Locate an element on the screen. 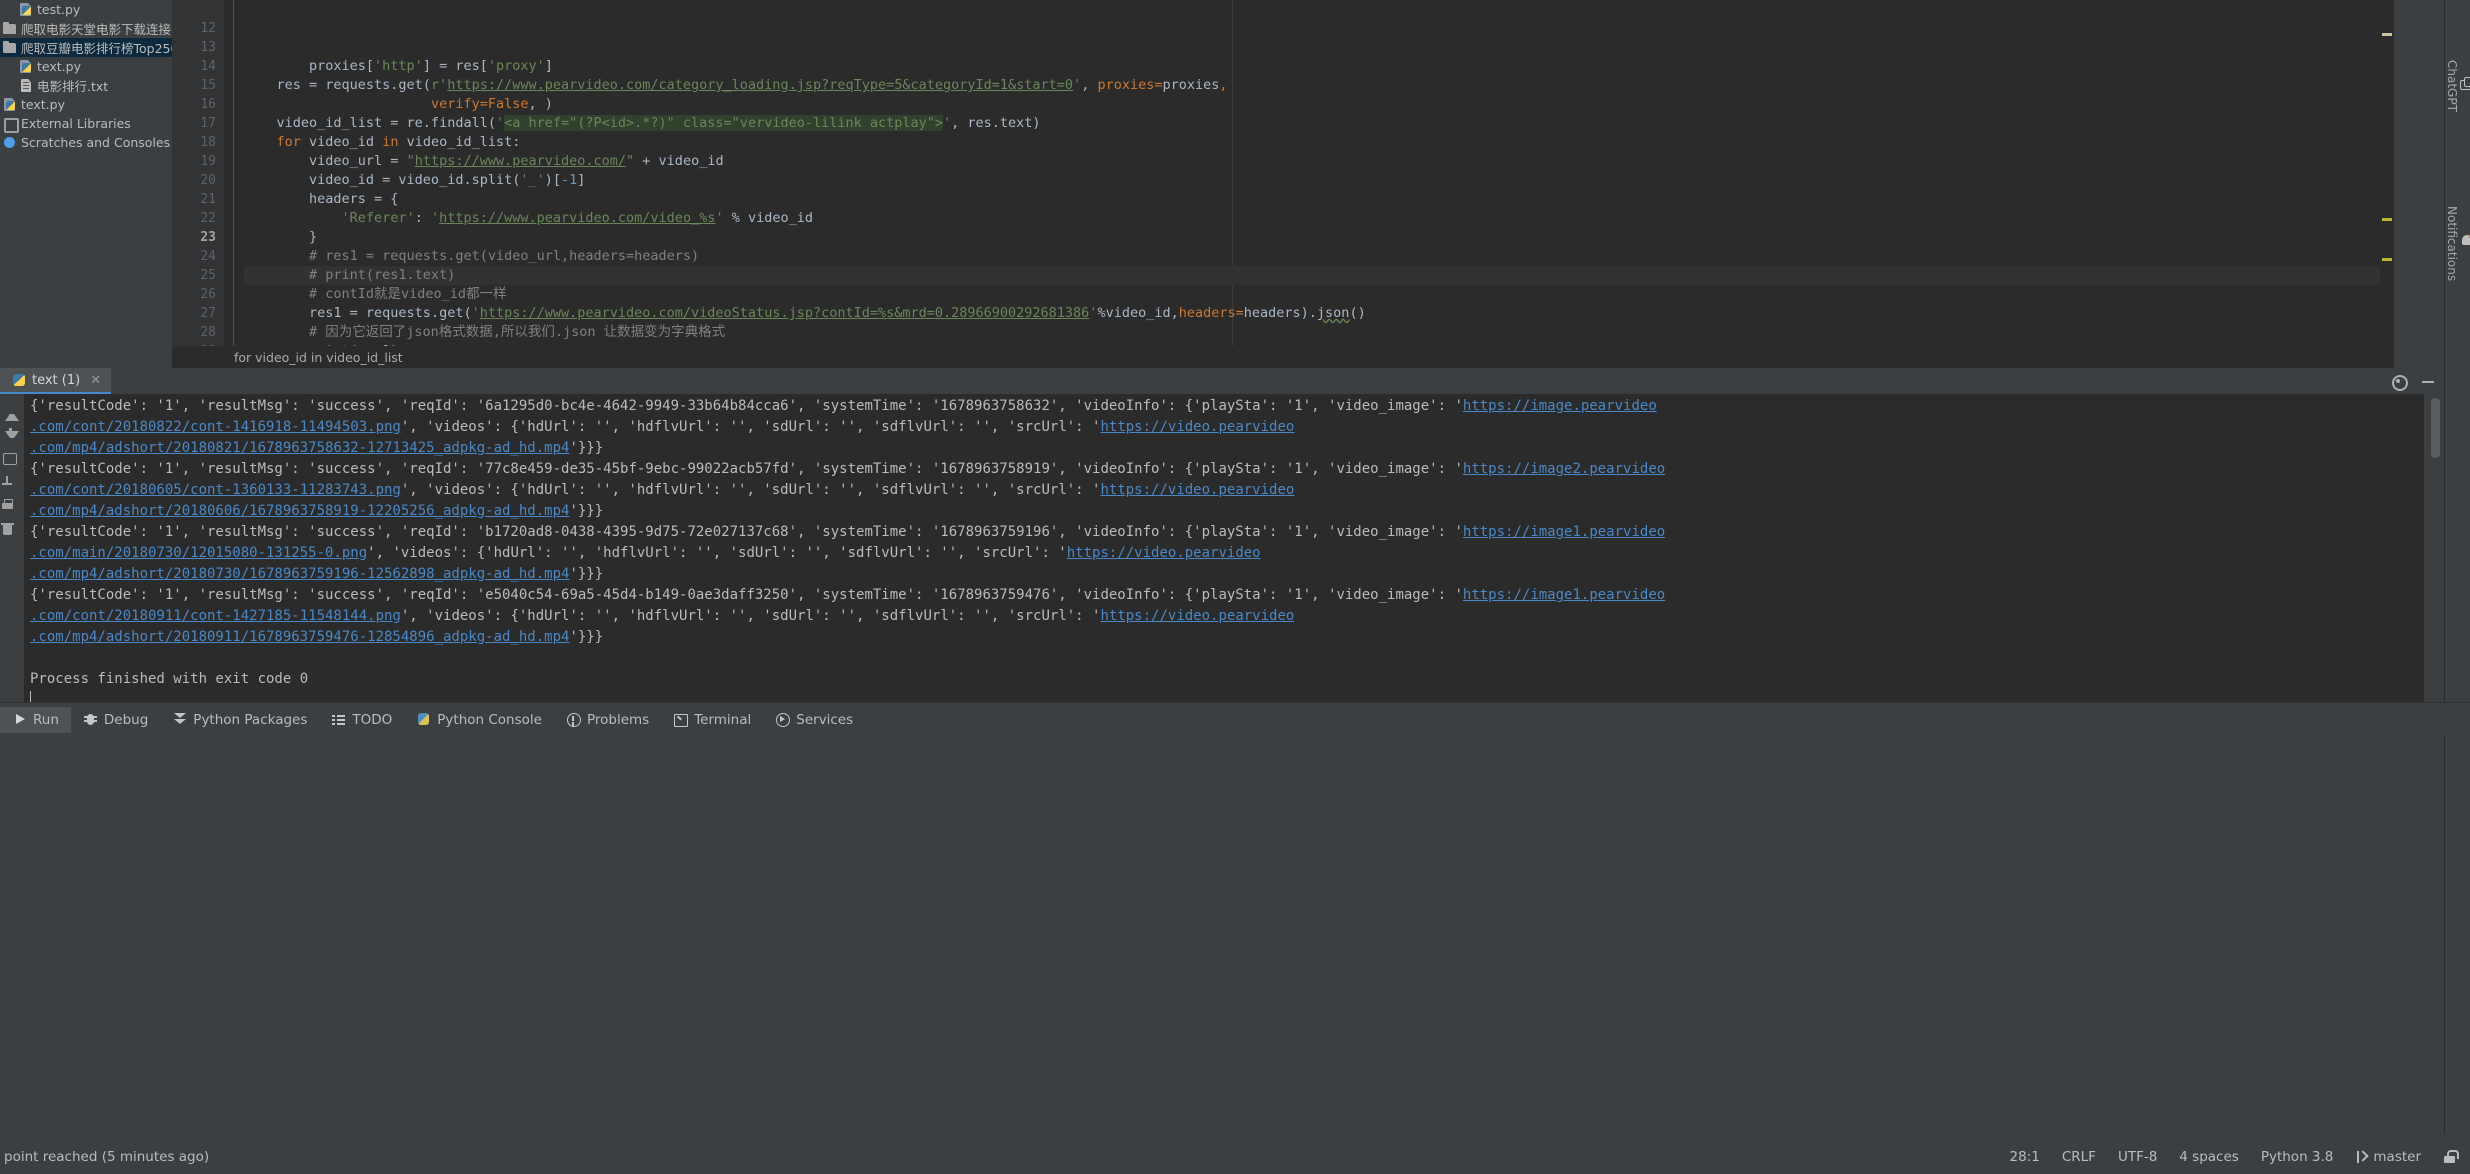 This screenshot has height=1174, width=2470. git-branch: master is located at coordinates (2388, 1157).